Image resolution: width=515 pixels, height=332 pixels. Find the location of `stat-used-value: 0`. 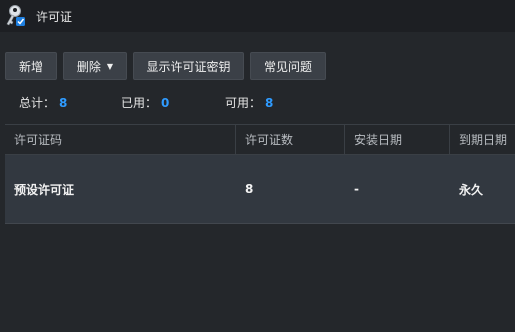

stat-used-value: 0 is located at coordinates (165, 102).